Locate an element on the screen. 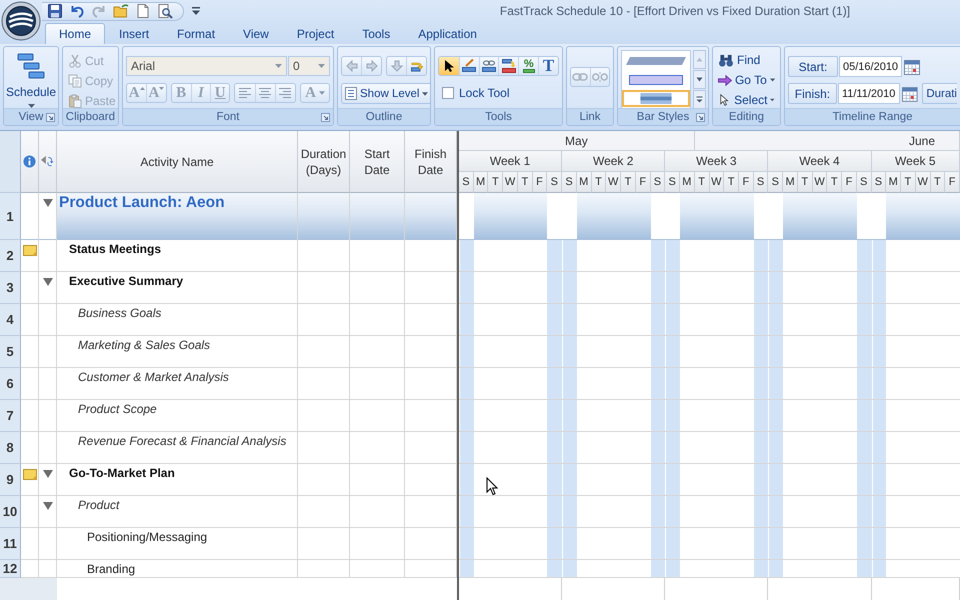 The width and height of the screenshot is (960, 600). row-number: 10 is located at coordinates (10, 512).